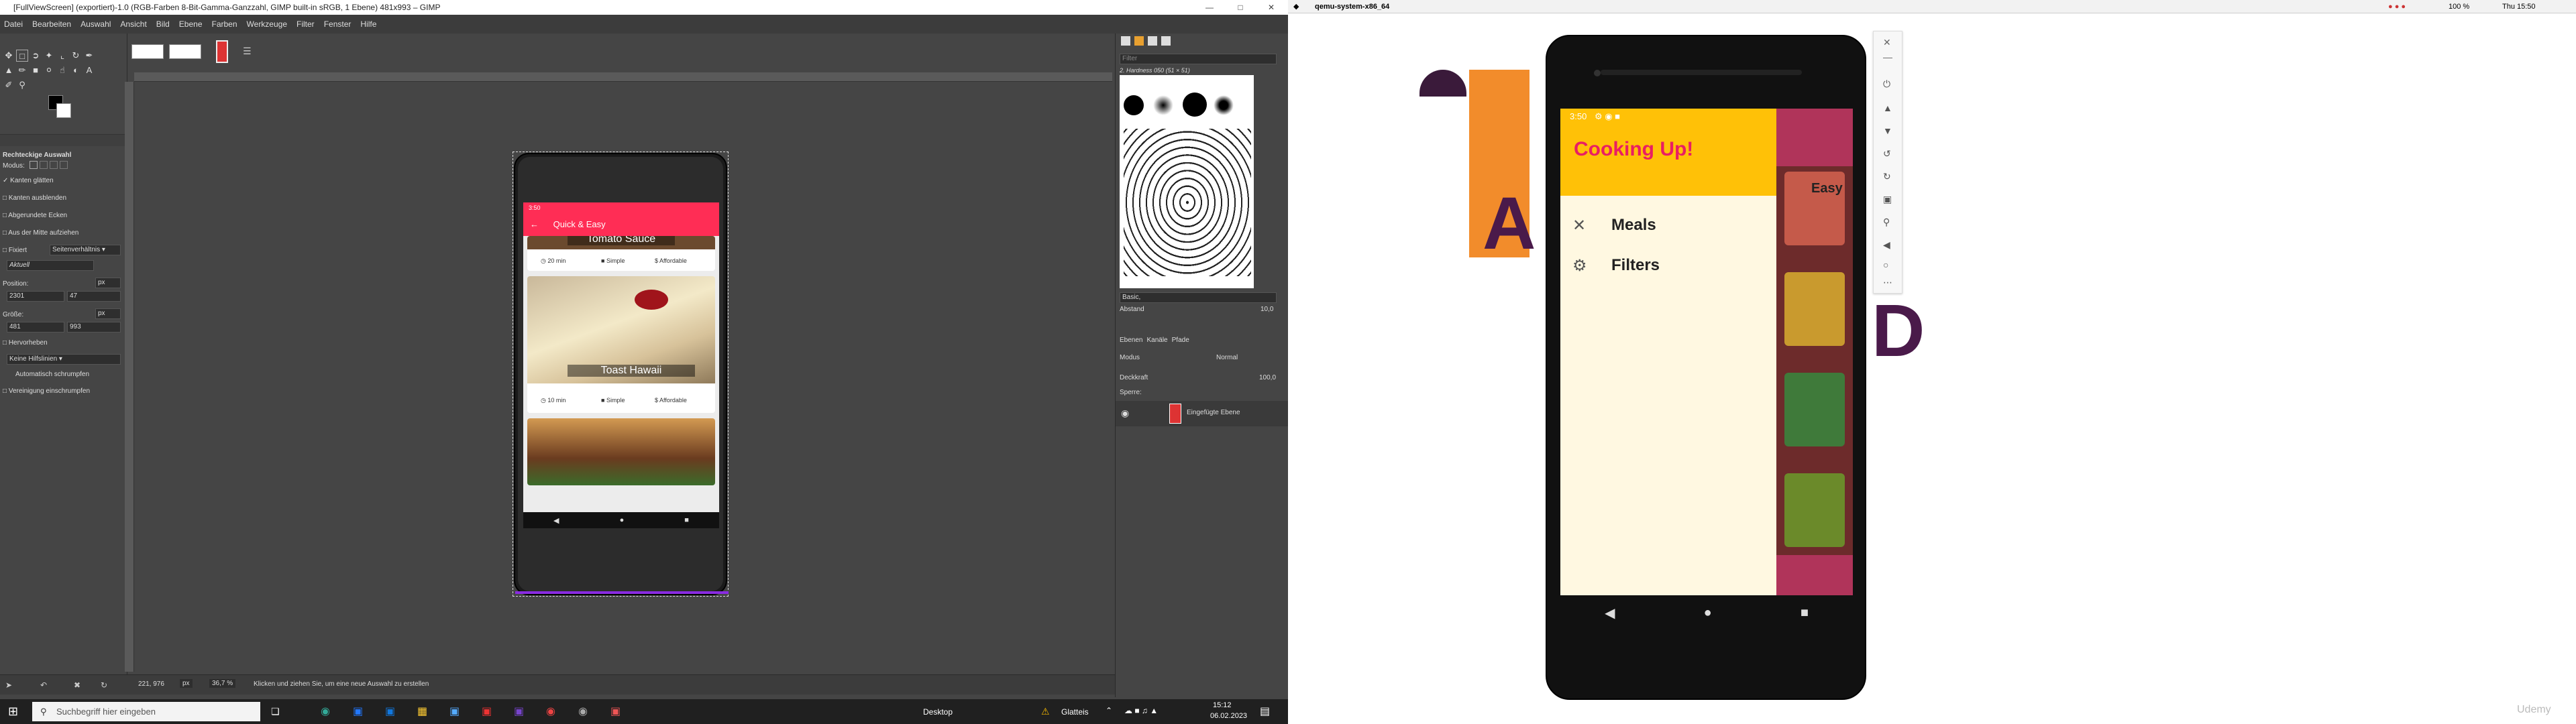 This screenshot has height=724, width=2576. Describe the element at coordinates (422, 711) in the screenshot. I see `explorer-icon: ▦` at that location.